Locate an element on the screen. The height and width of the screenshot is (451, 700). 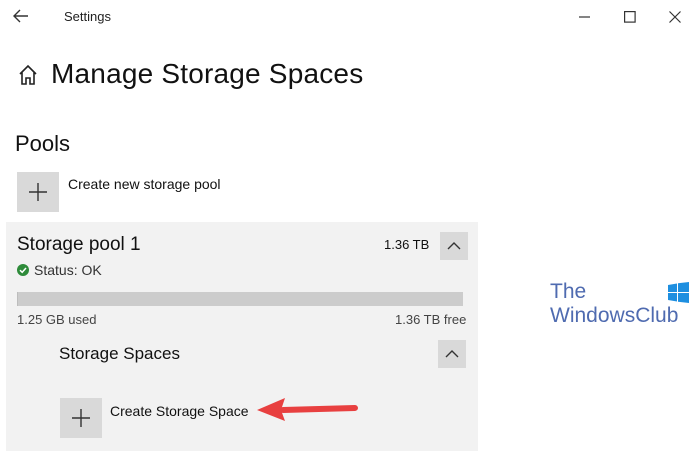
create-storage-space-button is located at coordinates (81, 418).